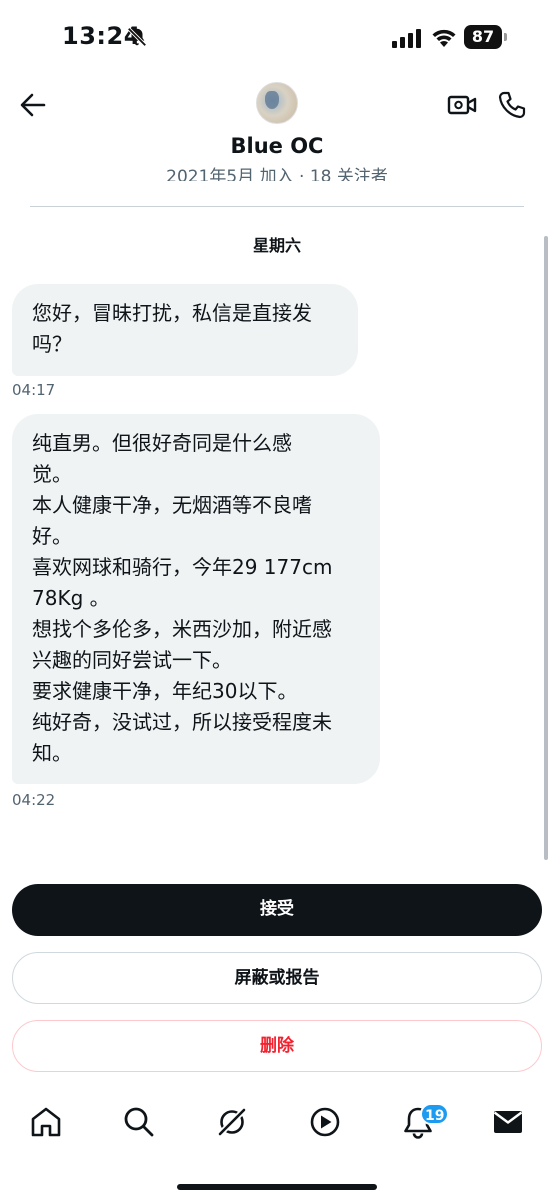 Image resolution: width=554 pixels, height=1200 pixels. What do you see at coordinates (46, 1122) in the screenshot?
I see `home-icon` at bounding box center [46, 1122].